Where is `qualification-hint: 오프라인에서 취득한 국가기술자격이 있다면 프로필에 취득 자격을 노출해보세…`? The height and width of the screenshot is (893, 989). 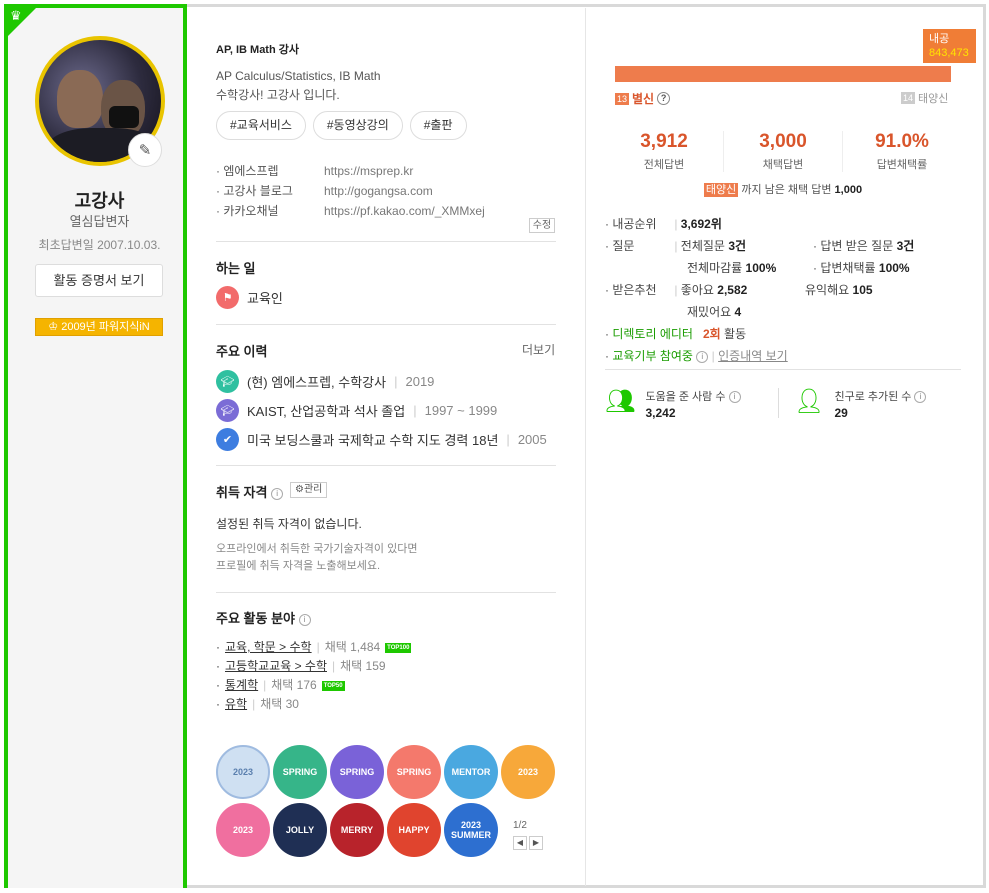
qualification-hint: 오프라인에서 취득한 국가기술자격이 있다면 프로필에 취득 자격을 노출해보세… is located at coordinates (317, 557).